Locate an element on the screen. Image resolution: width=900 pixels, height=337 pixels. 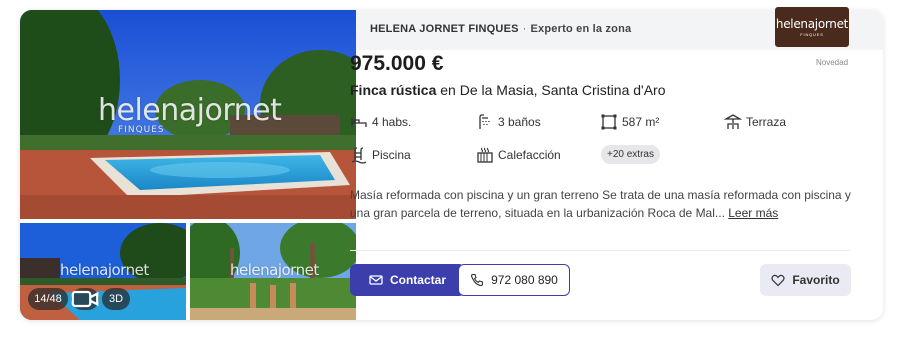
divider is located at coordinates (600, 250).